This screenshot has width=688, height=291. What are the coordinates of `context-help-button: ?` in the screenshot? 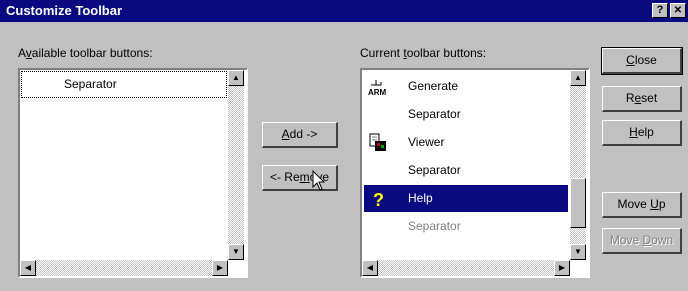 It's located at (660, 10).